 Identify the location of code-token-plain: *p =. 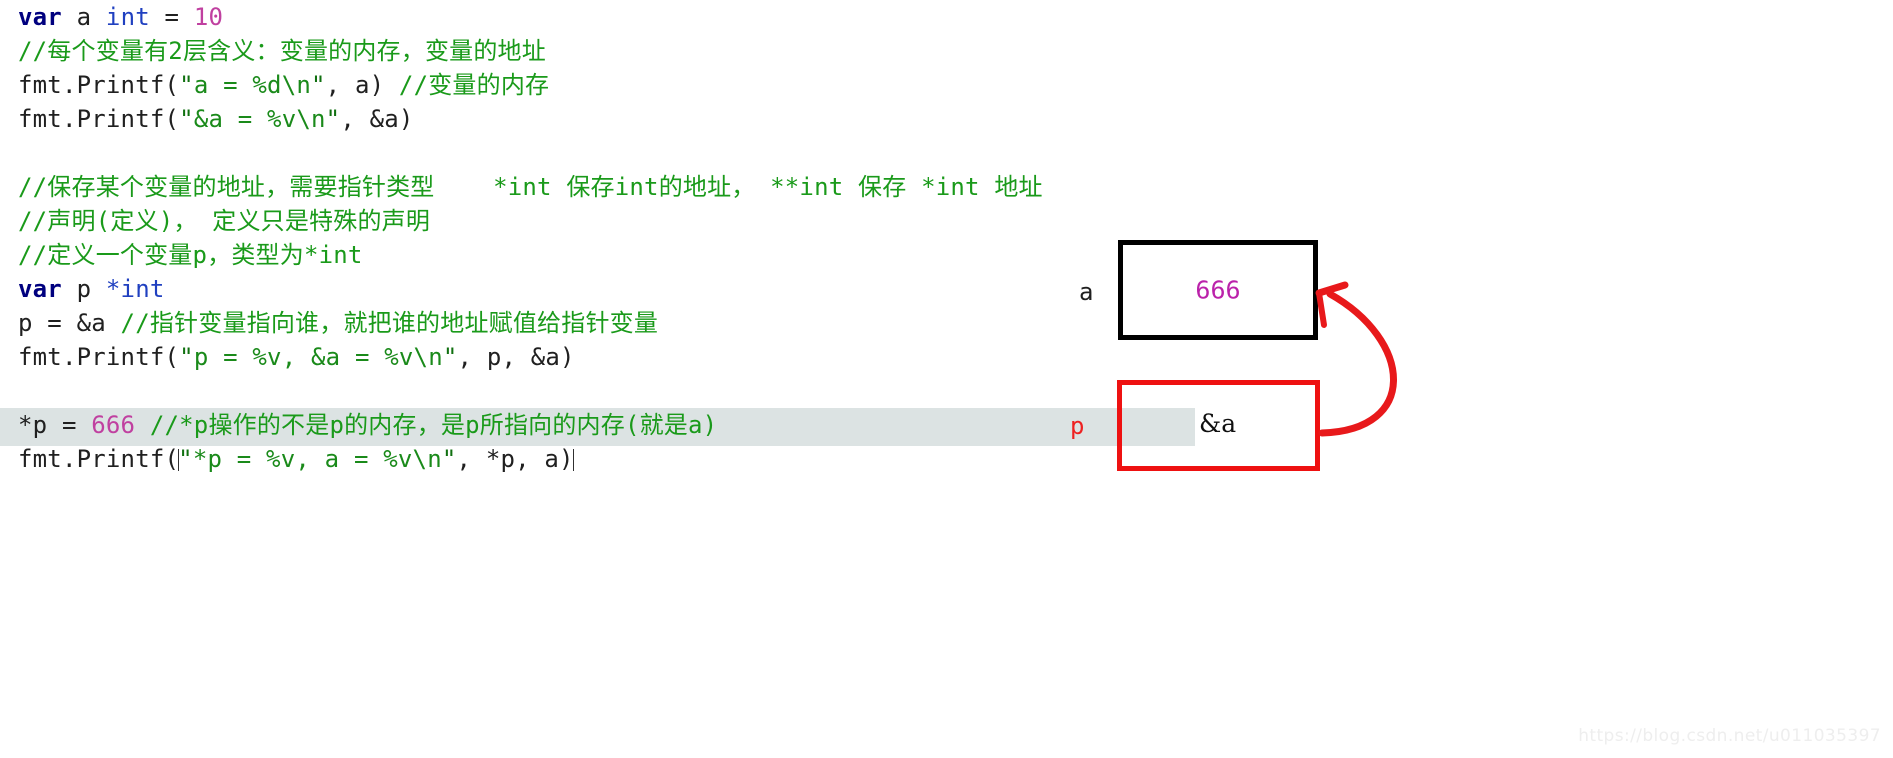
(55, 425).